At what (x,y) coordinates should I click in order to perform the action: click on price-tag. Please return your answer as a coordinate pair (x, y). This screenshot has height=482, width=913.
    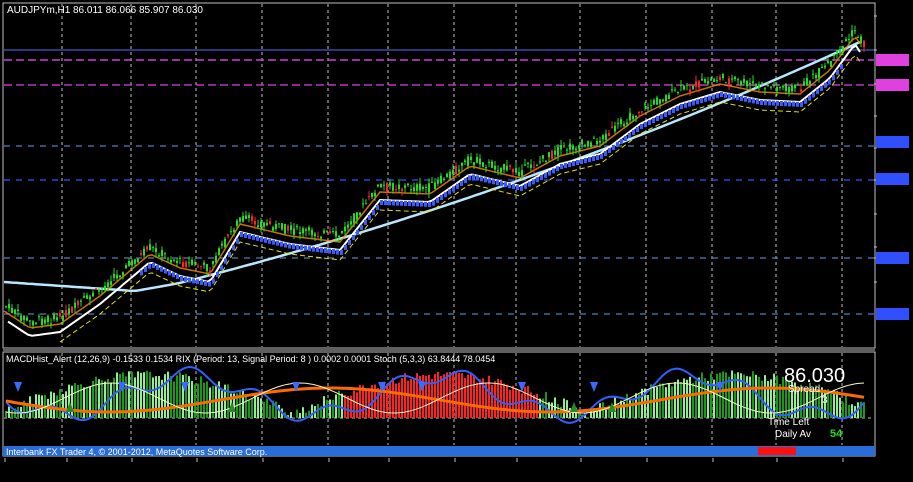
    Looking at the image, I should click on (892, 314).